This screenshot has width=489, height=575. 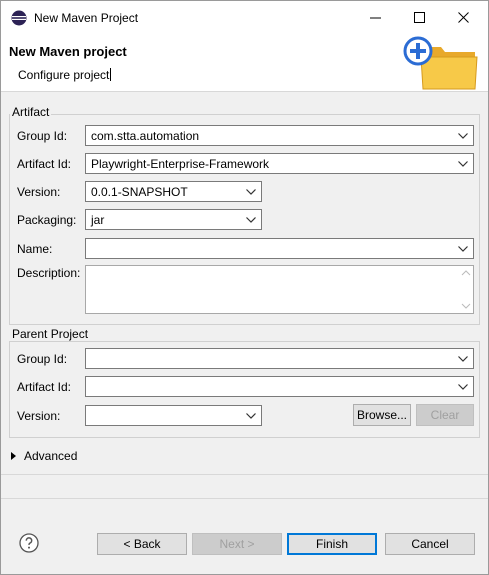 What do you see at coordinates (31, 112) in the screenshot?
I see `artifact-legend: Artifact` at bounding box center [31, 112].